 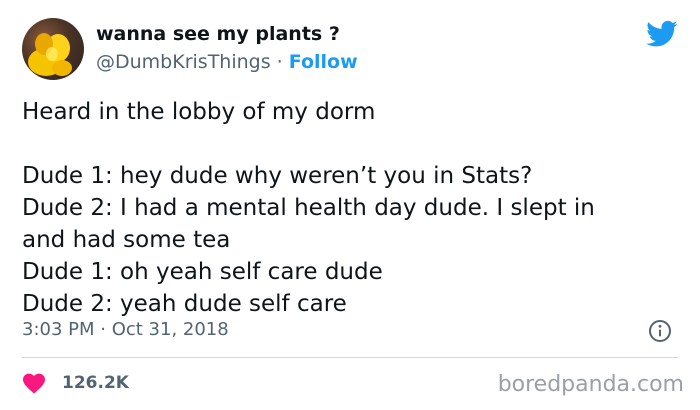 What do you see at coordinates (184, 304) in the screenshot?
I see `tweet-line: Dude 2: yeah dude self care` at bounding box center [184, 304].